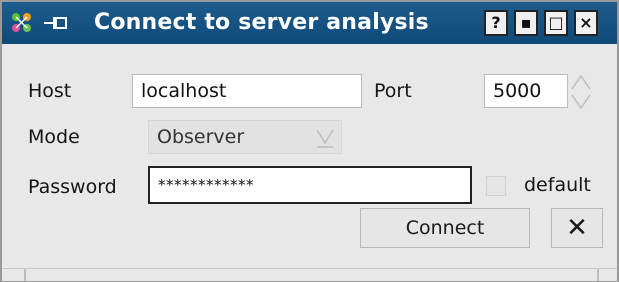 This screenshot has height=282, width=619. I want to click on spin-down-icon, so click(581, 101).